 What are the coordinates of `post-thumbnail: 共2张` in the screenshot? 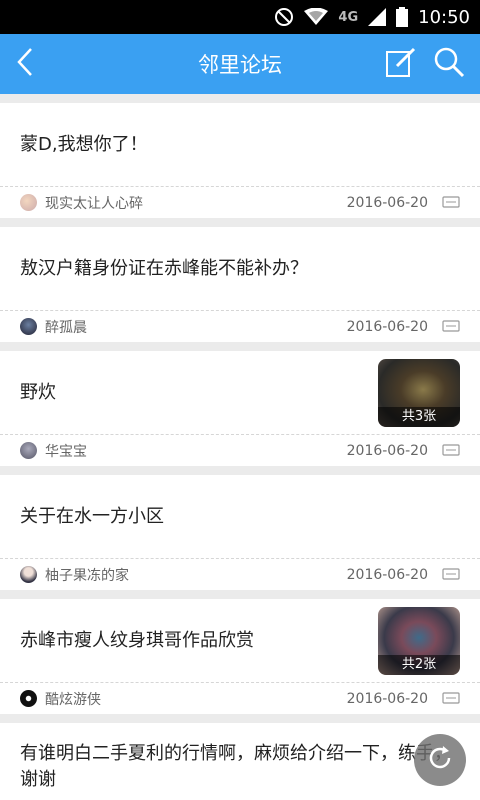 It's located at (419, 640).